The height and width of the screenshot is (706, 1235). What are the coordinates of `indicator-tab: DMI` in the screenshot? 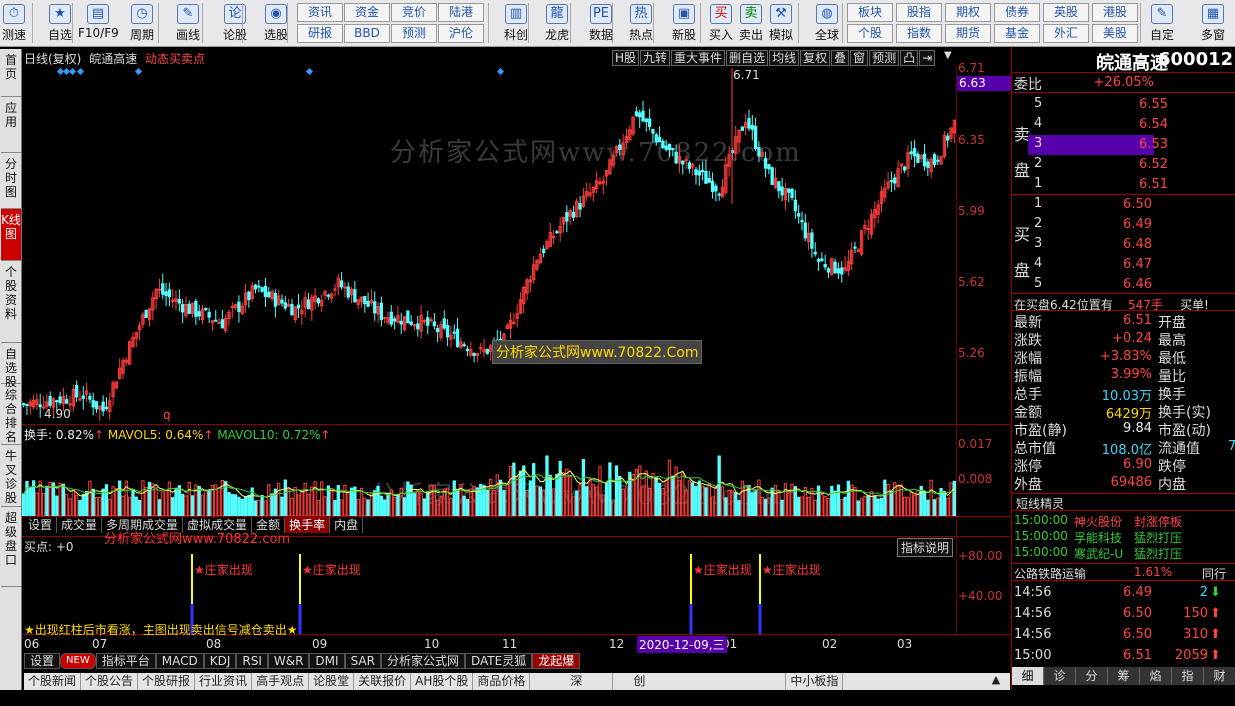 It's located at (327, 661).